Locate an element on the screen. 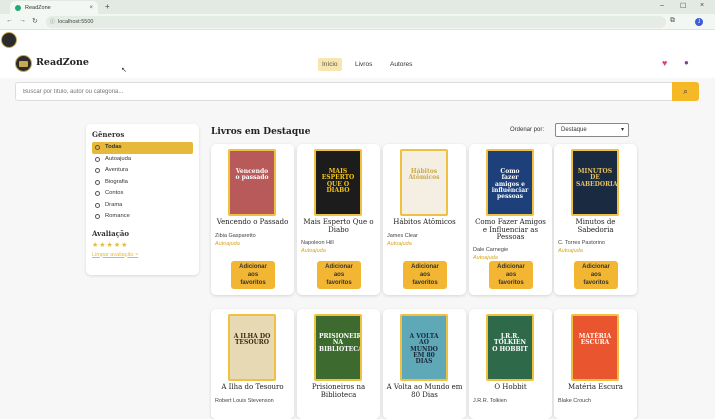 This screenshot has height=419, width=715. site-info-icon: ⓘ is located at coordinates (52, 21).